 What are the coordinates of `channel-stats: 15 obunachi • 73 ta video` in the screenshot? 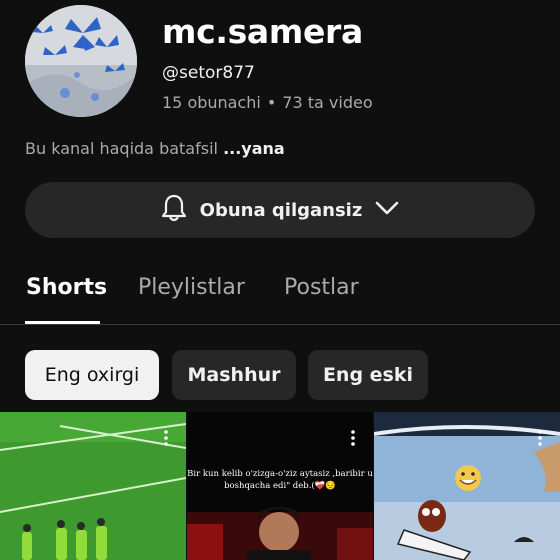 It's located at (267, 102).